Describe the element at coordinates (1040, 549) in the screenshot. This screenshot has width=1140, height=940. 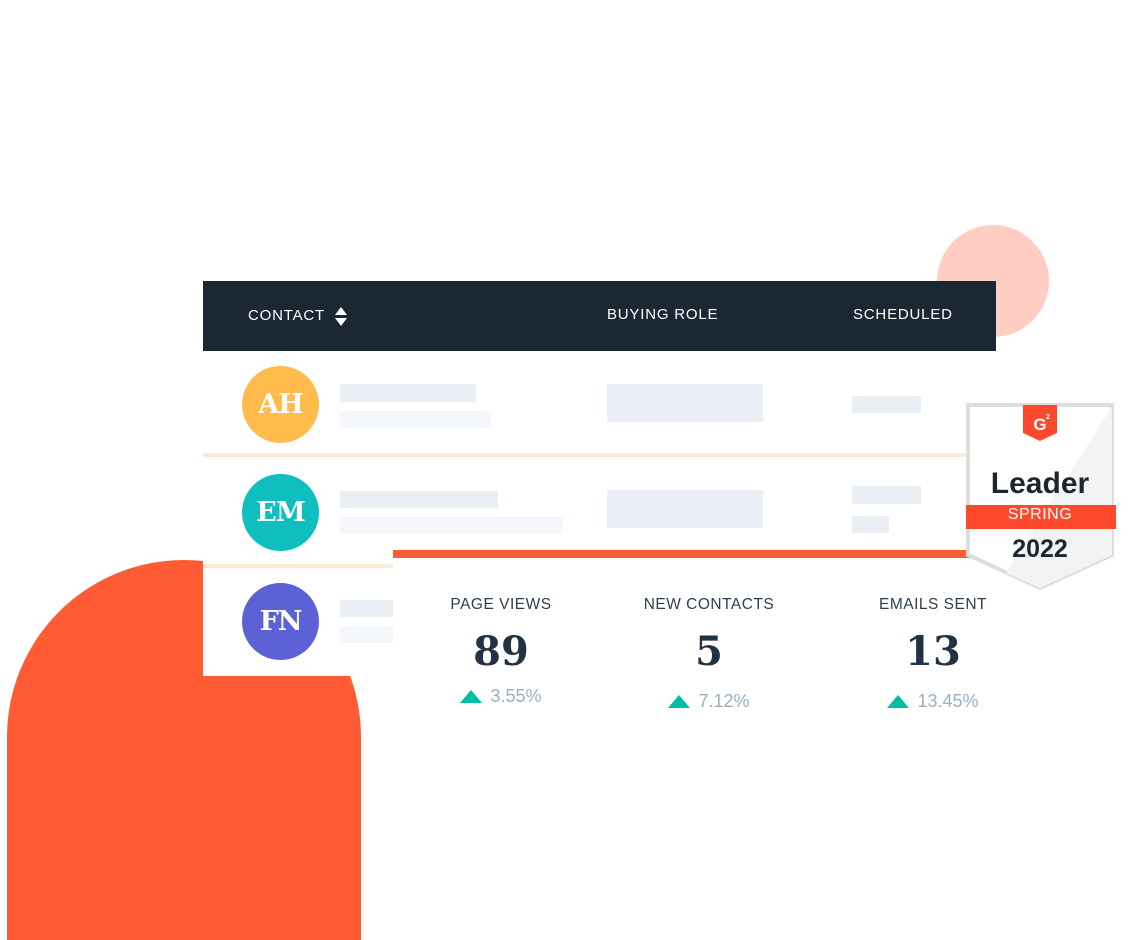
I see `badge-year: 2022` at that location.